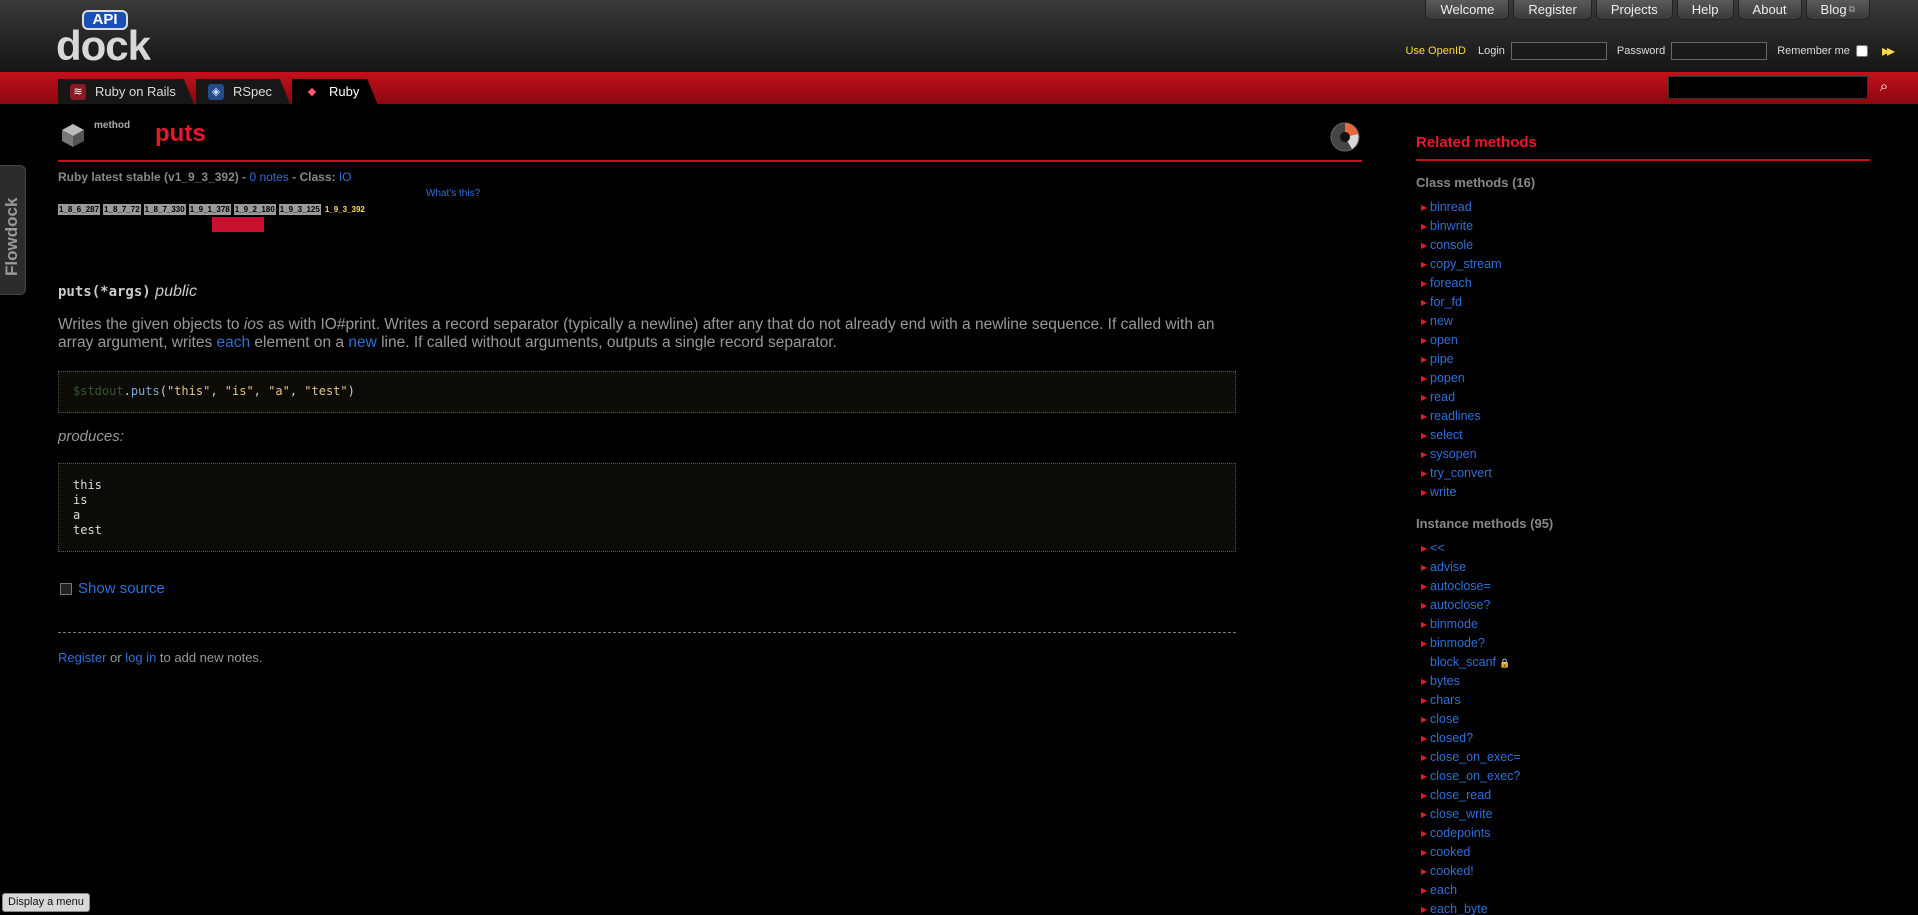 The width and height of the screenshot is (1918, 915). I want to click on method-list-item: ▶ foreach, so click(1643, 283).